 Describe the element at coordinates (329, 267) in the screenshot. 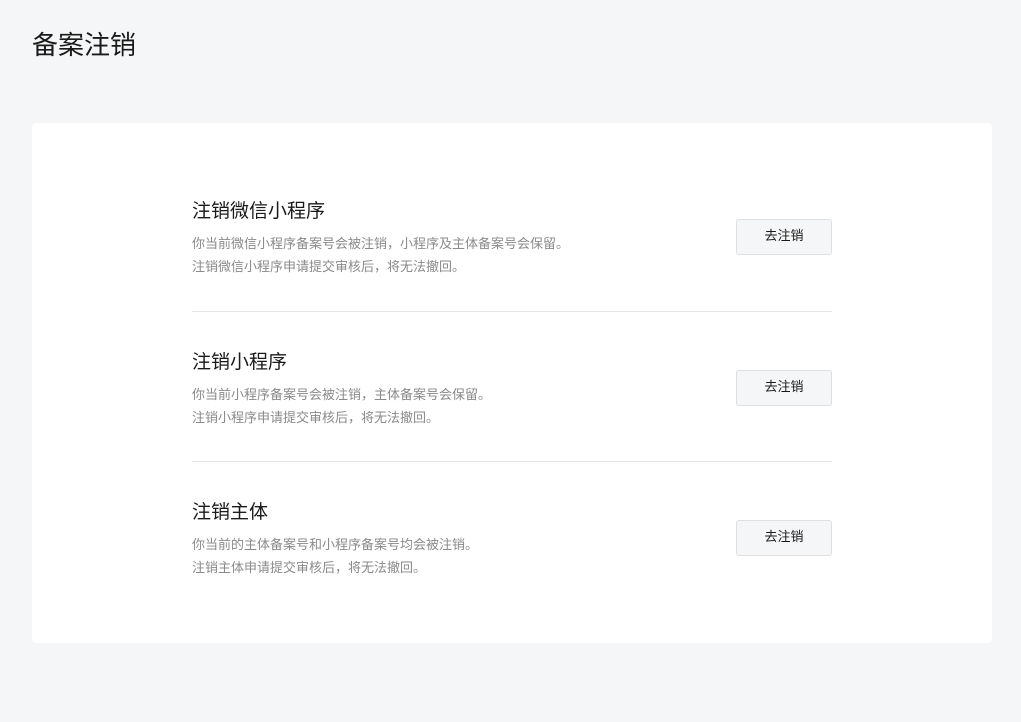

I see `section-note: 注销微信小程序申请提交审核后，将无法撤回。` at that location.